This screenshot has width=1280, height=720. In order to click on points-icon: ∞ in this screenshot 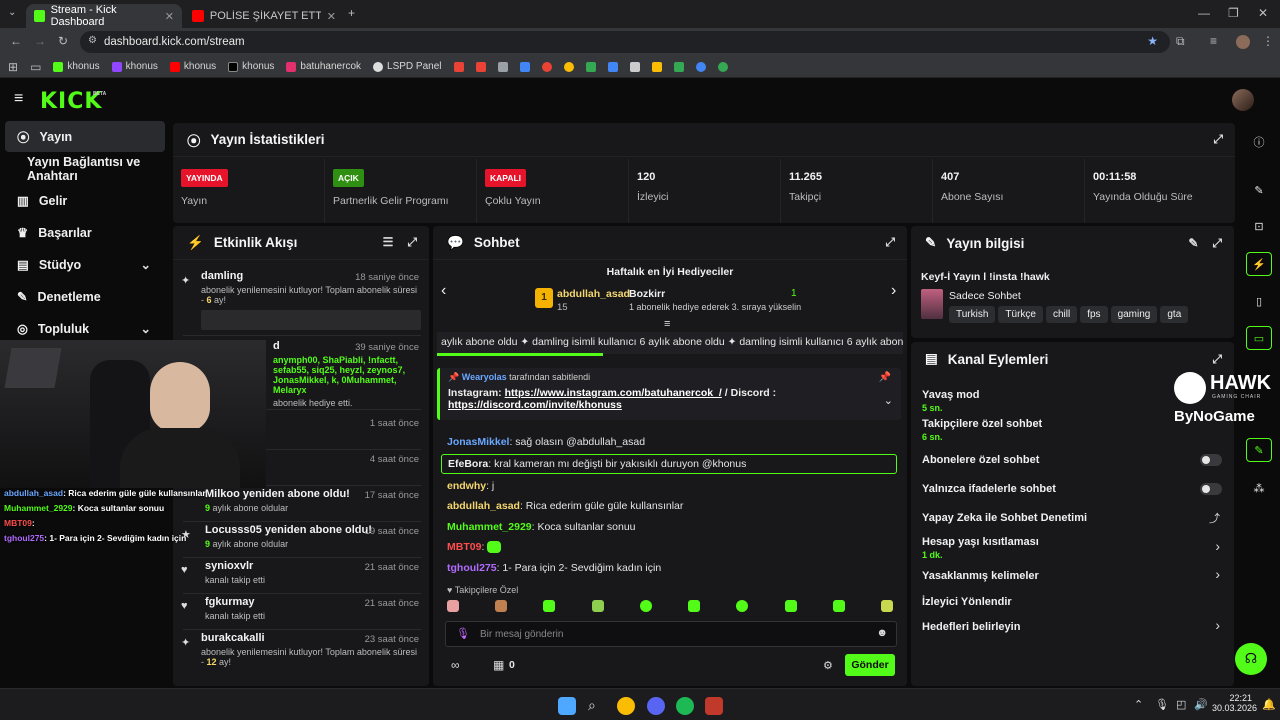, I will do `click(455, 665)`.